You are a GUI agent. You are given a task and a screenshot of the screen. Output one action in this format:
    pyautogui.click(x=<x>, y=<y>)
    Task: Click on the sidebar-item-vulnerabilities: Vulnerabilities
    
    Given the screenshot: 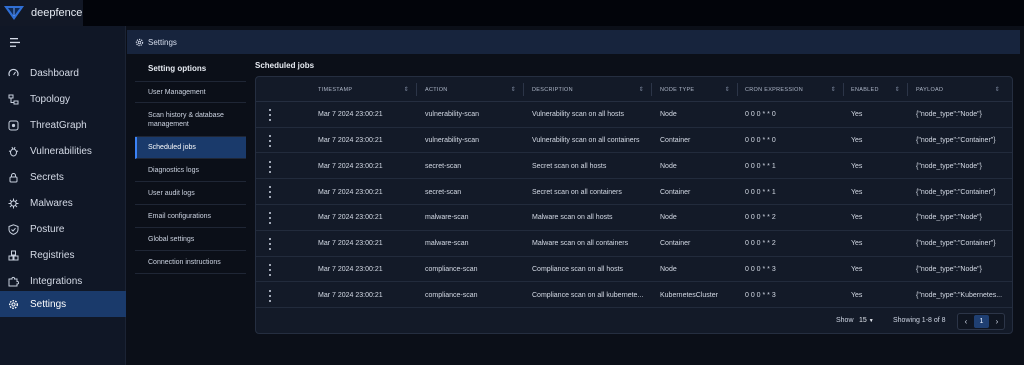 What is the action you would take?
    pyautogui.click(x=63, y=151)
    